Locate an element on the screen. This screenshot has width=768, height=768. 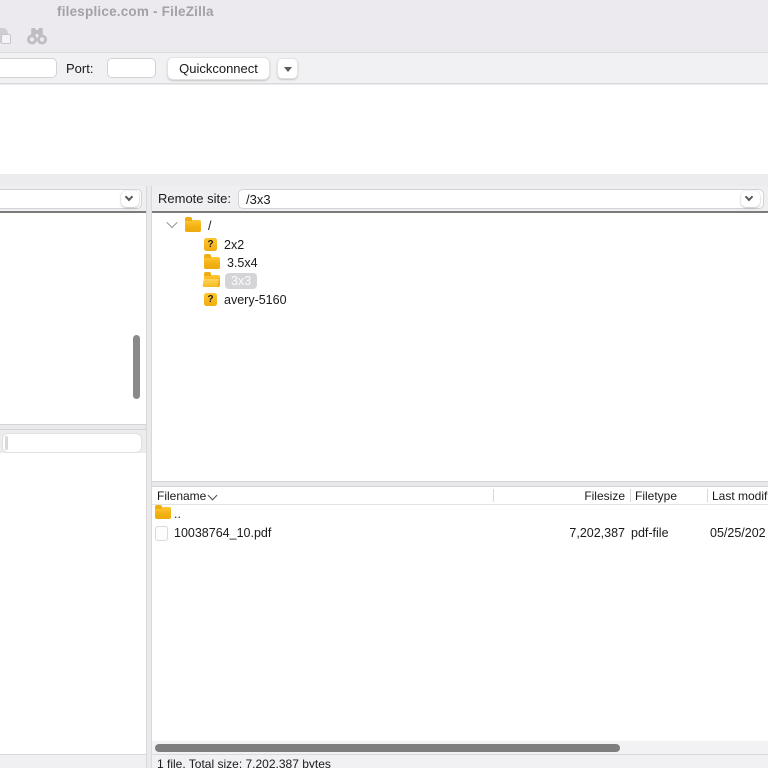
message-log-area is located at coordinates (384, 129).